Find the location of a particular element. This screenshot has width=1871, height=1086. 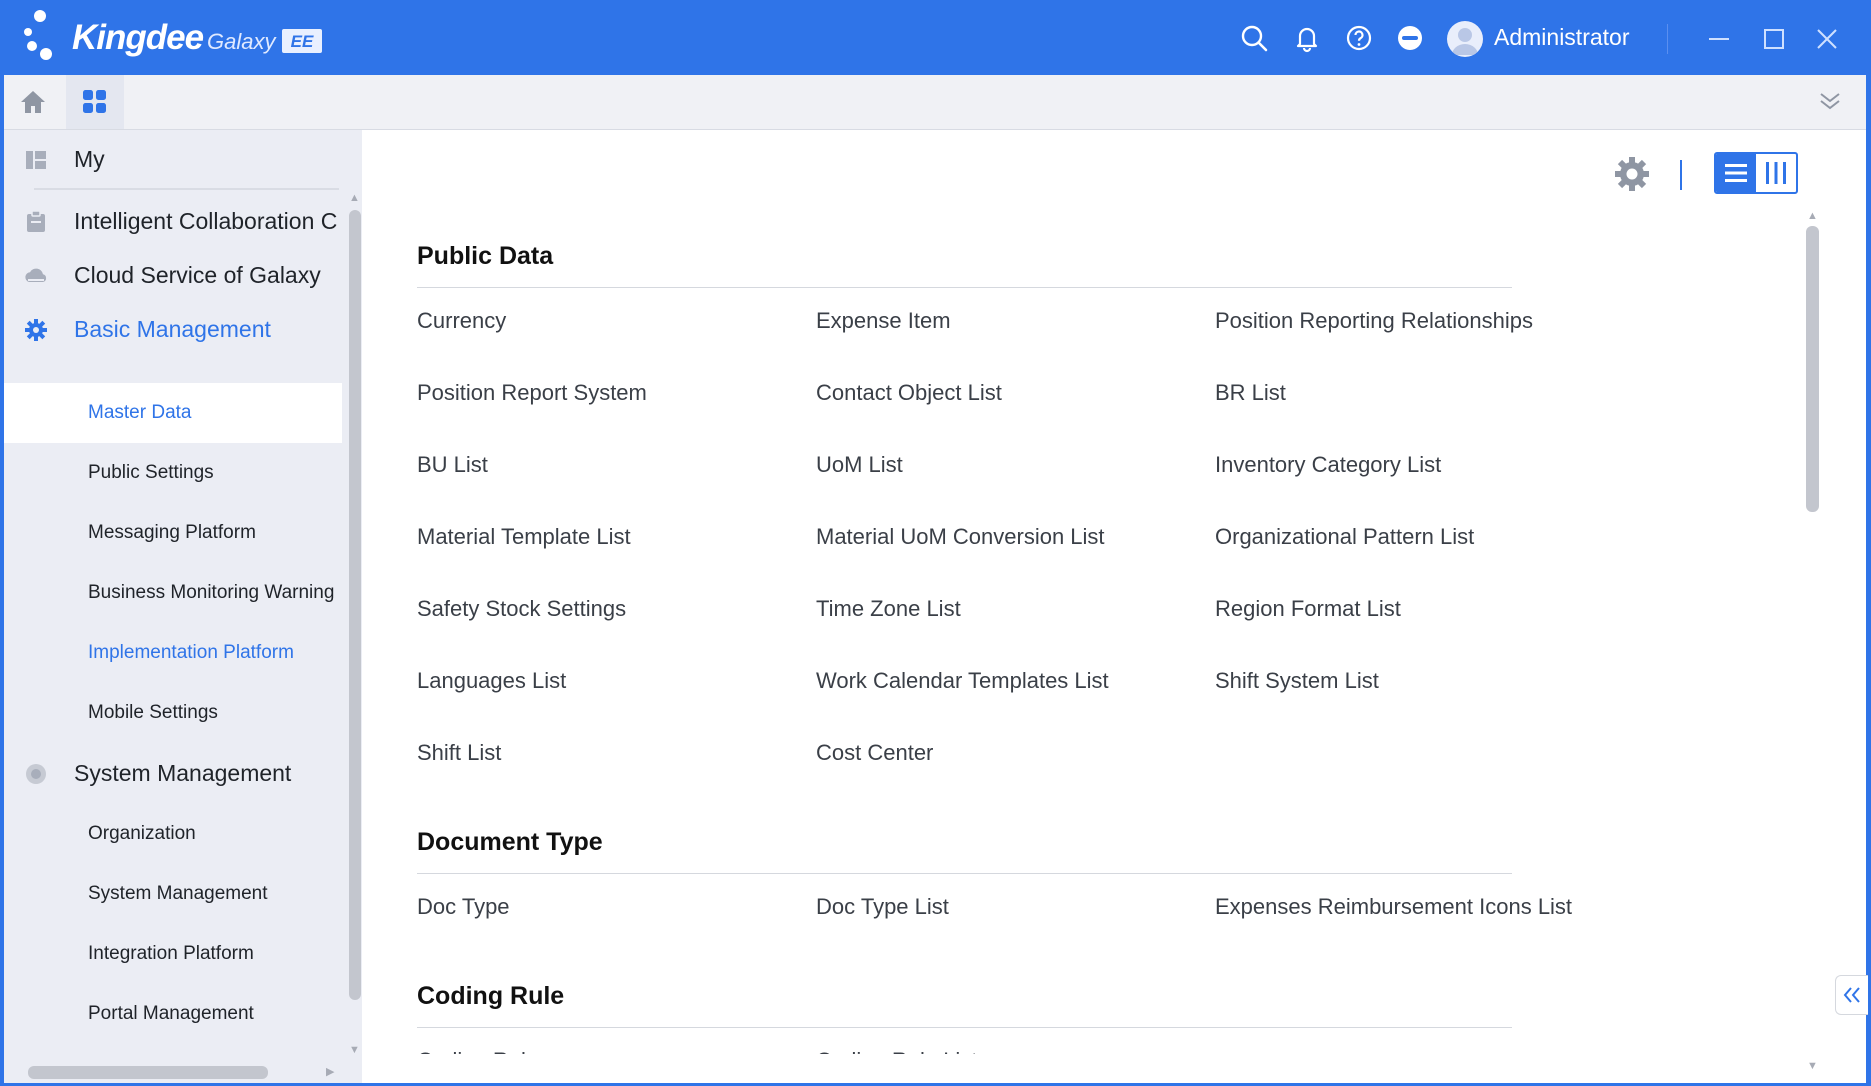

list-item: BU List is located at coordinates (452, 465).